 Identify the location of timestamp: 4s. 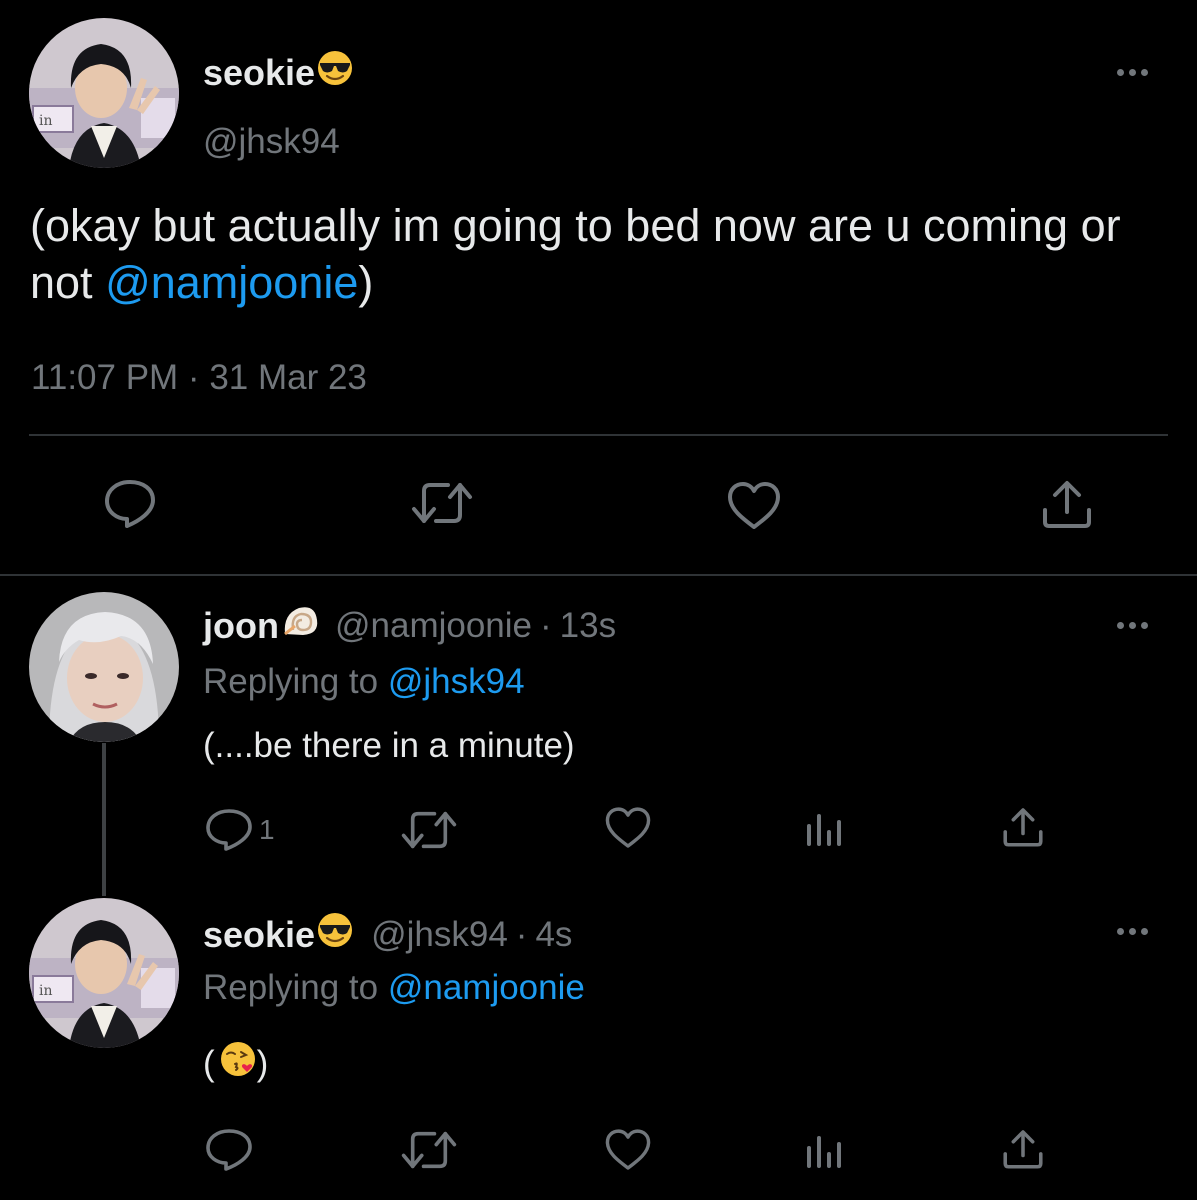
(553, 935).